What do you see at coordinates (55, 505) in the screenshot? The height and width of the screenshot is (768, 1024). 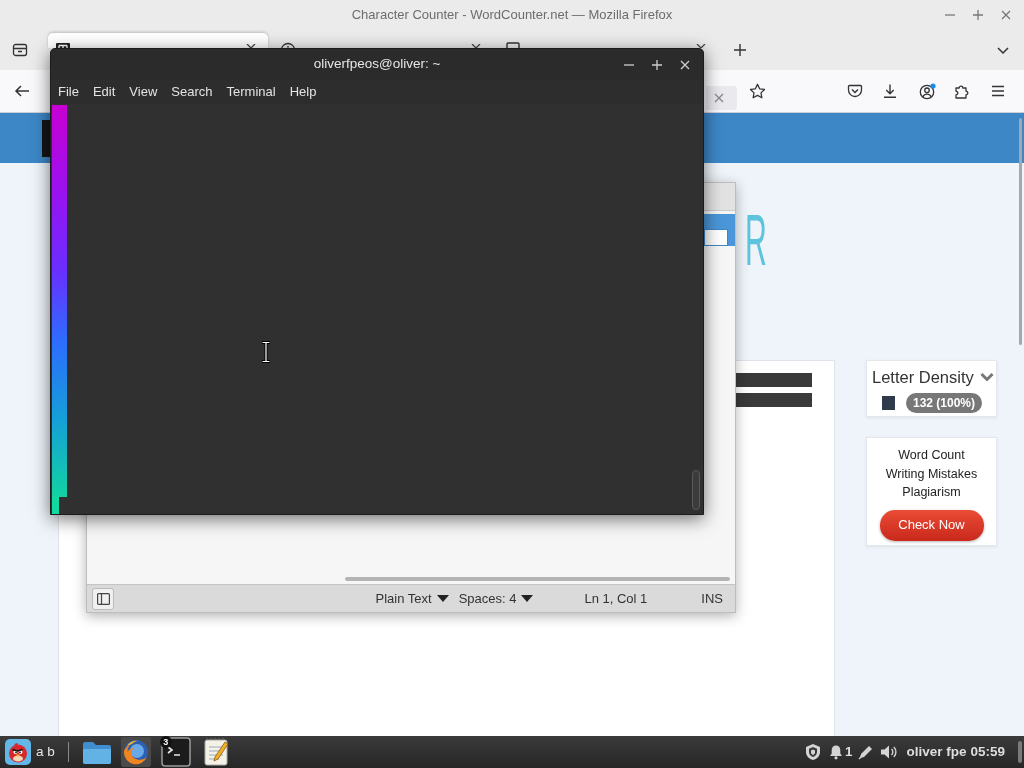 I see `gradient-bar-tail` at bounding box center [55, 505].